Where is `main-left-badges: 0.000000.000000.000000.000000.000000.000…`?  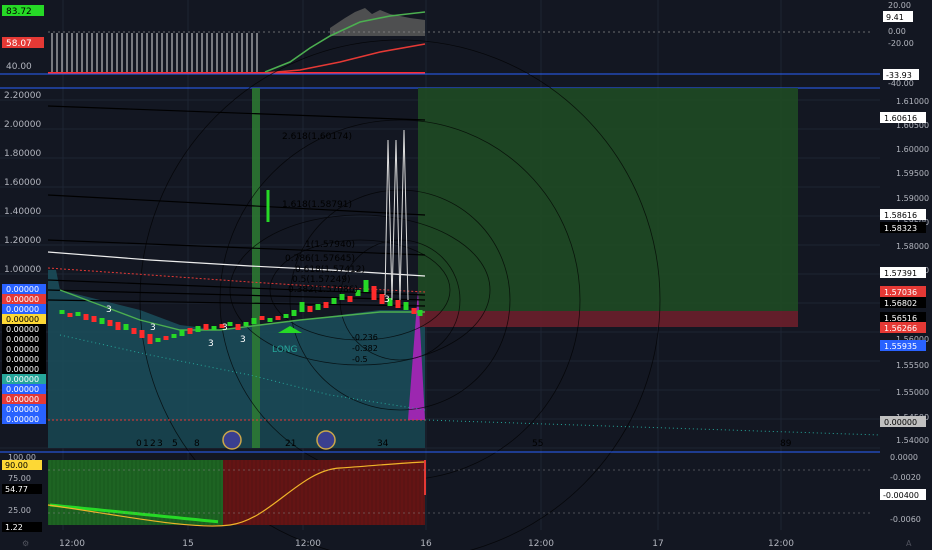
main-left-badges: 0.000000.000000.000000.000000.000000.000… is located at coordinates (24, 354).